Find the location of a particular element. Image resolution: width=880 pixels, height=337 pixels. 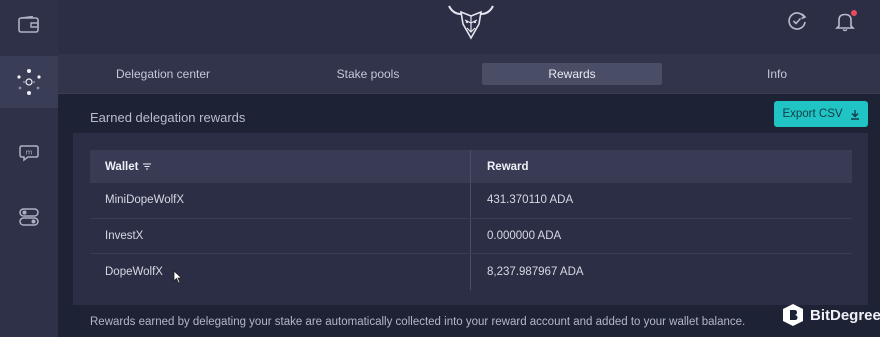

notification-badge is located at coordinates (854, 13).